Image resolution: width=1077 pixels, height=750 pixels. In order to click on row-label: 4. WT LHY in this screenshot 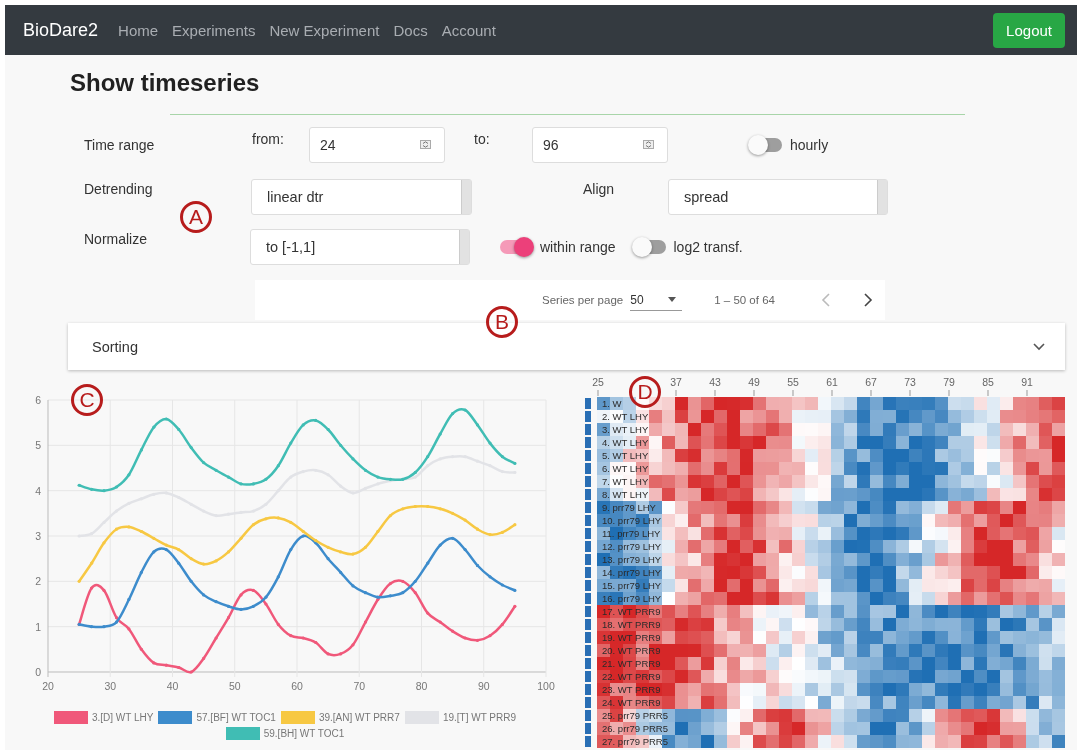, I will do `click(625, 442)`.